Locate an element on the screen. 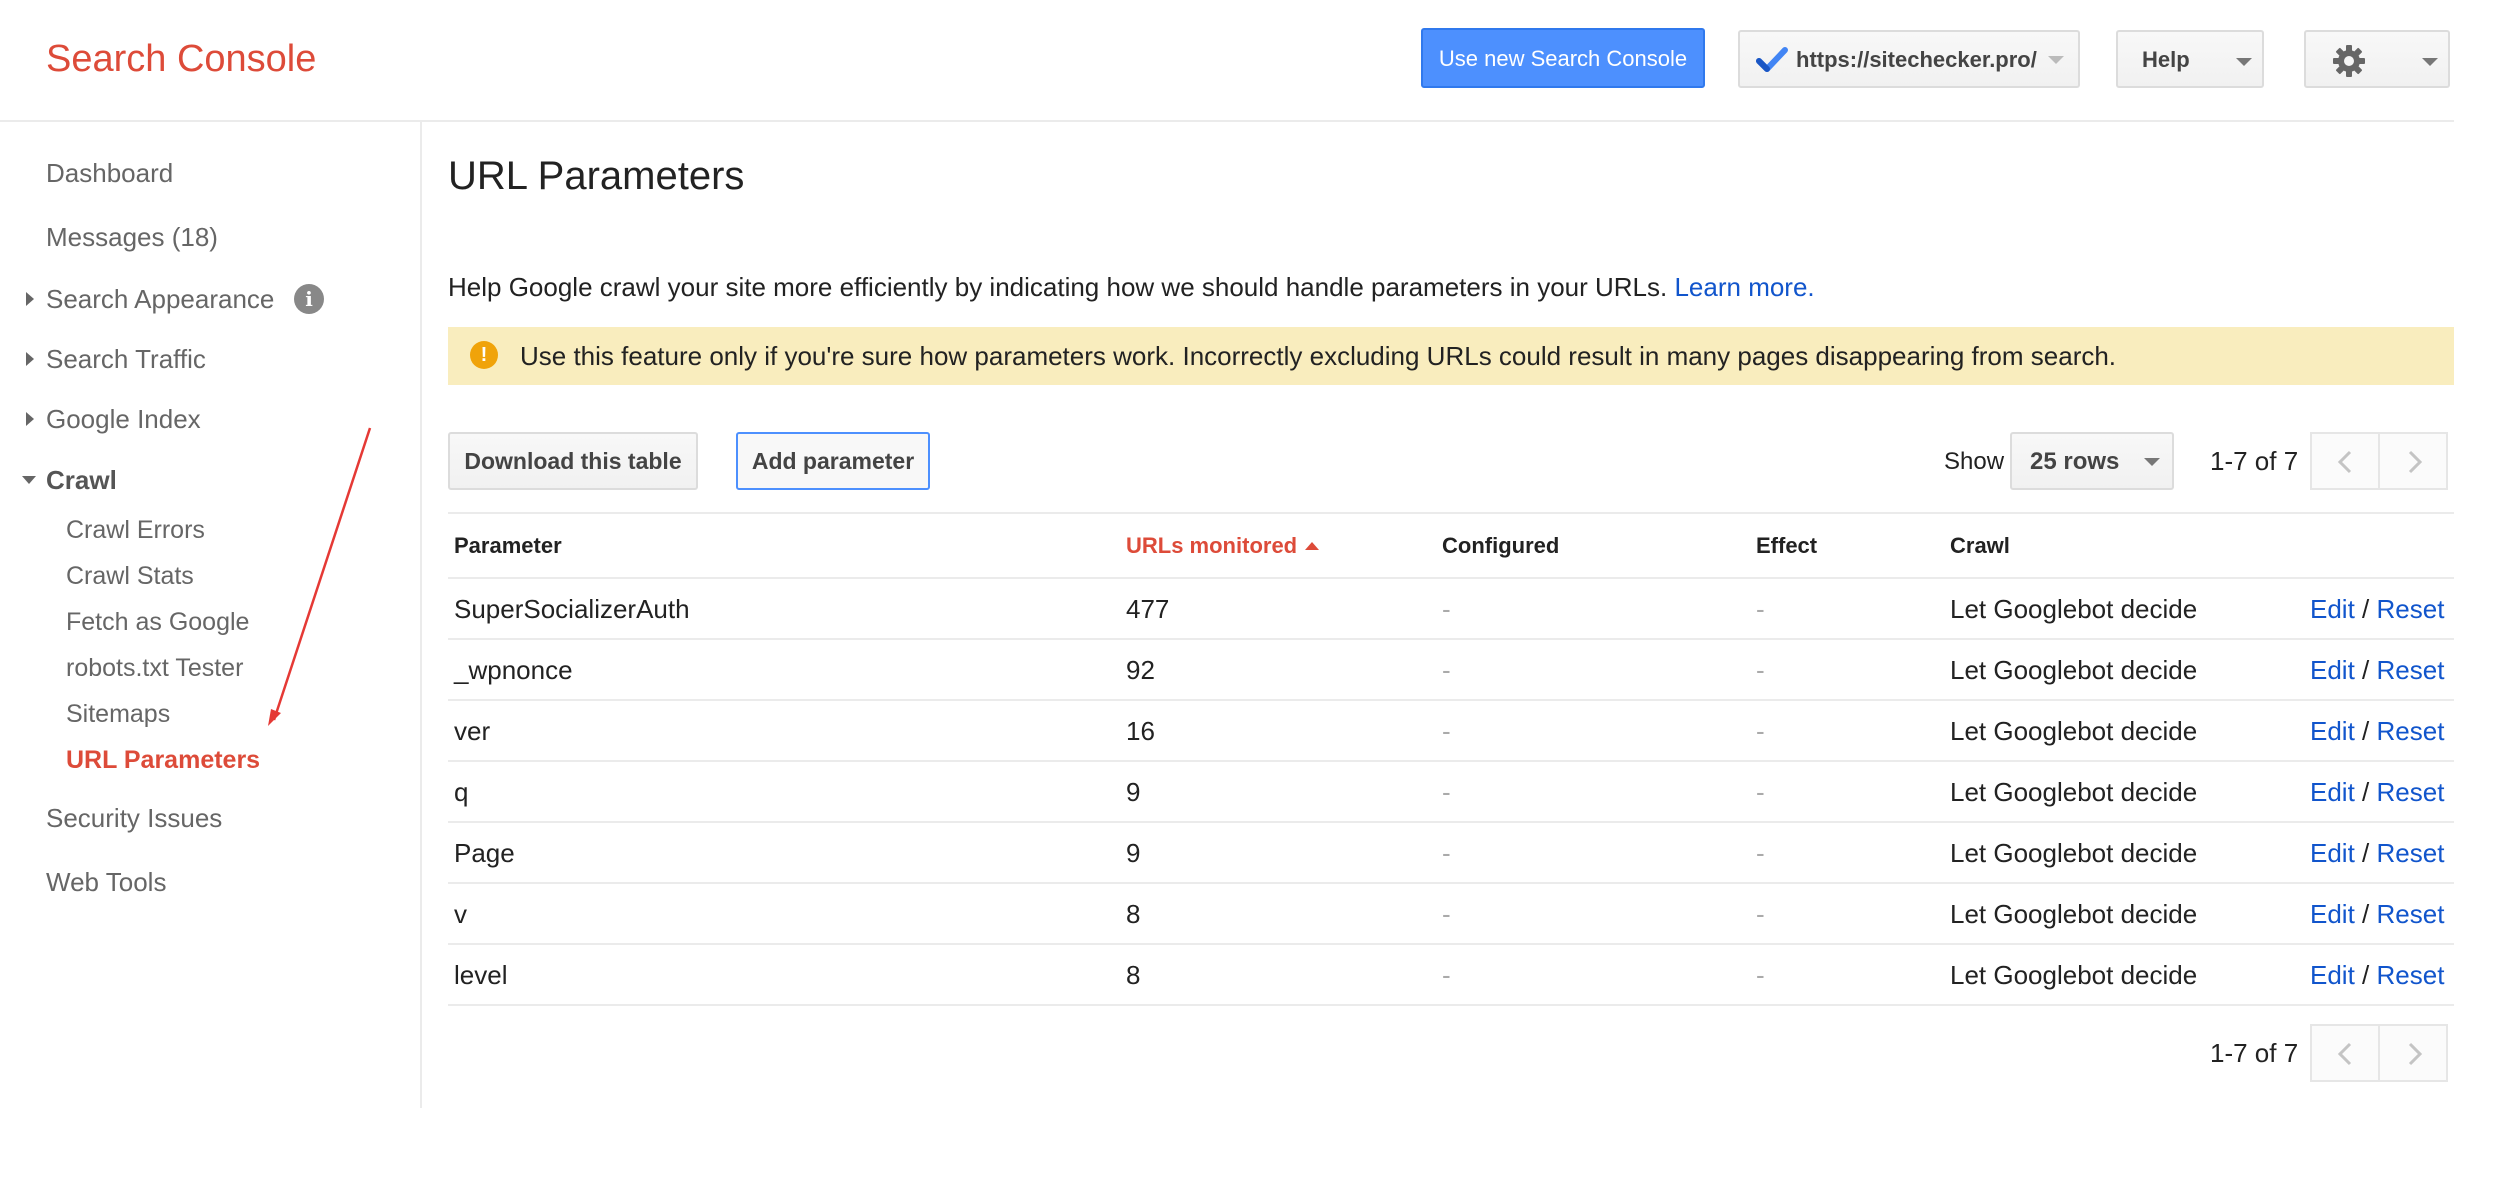 This screenshot has width=2514, height=1180. next-page-button-bottom is located at coordinates (2413, 1053).